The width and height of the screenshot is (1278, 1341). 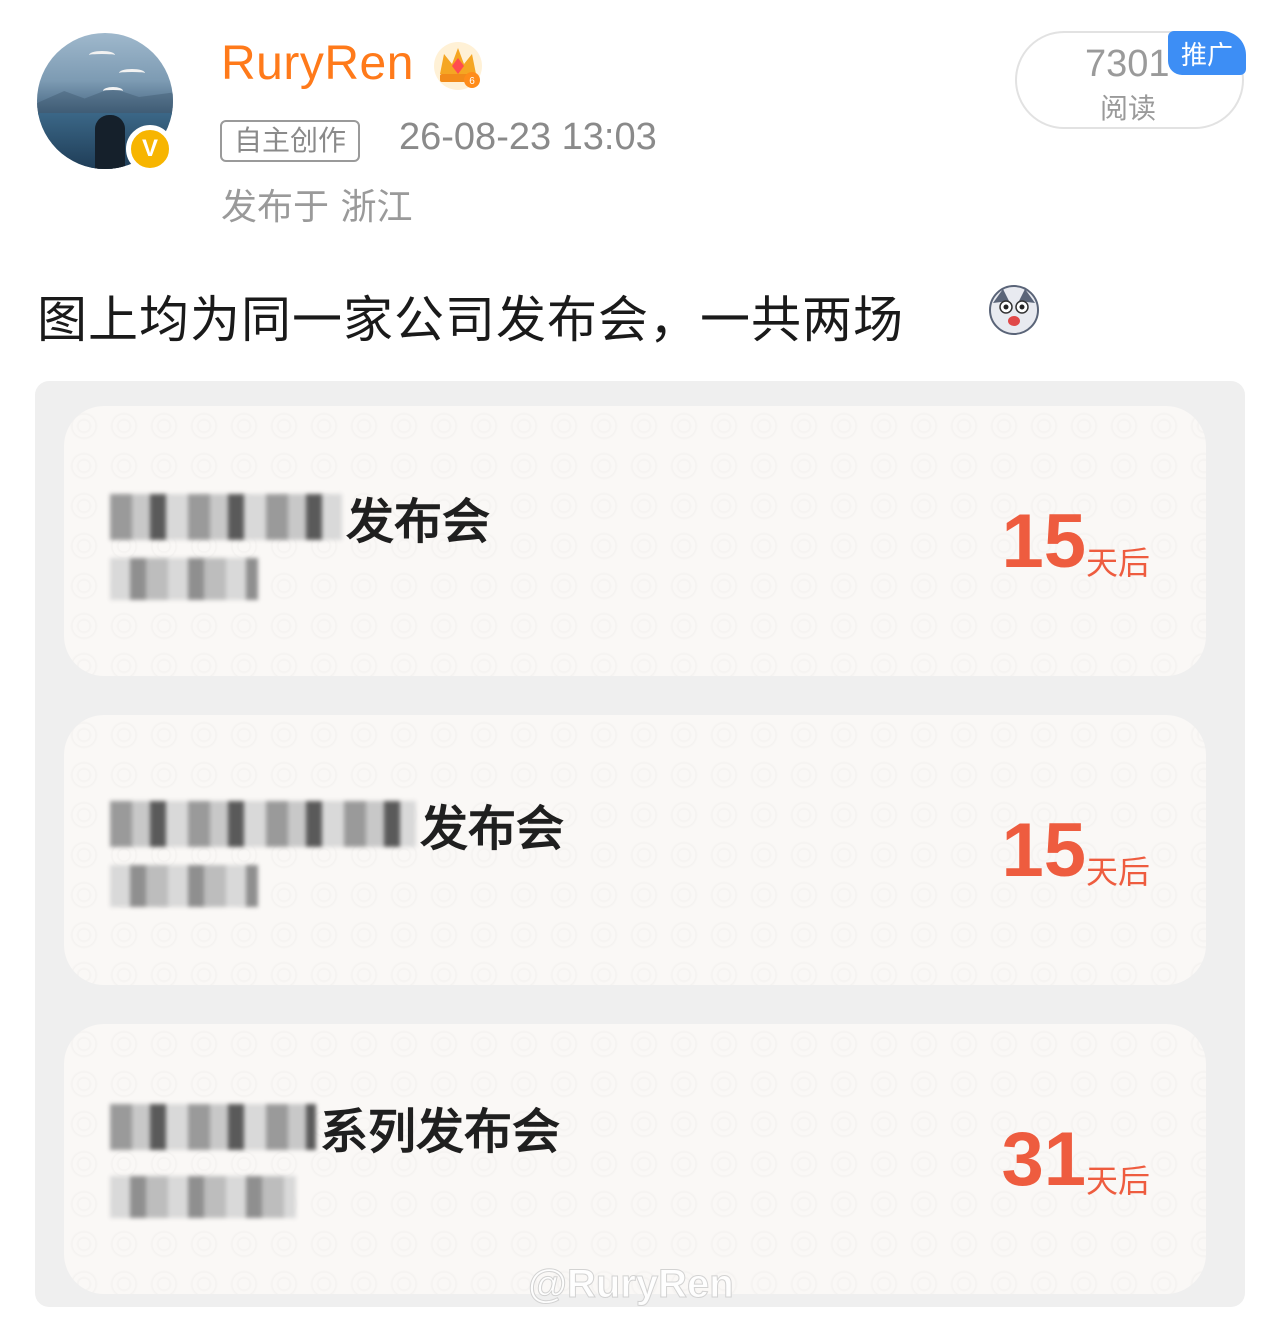 I want to click on username: RuryRen, so click(x=317, y=63).